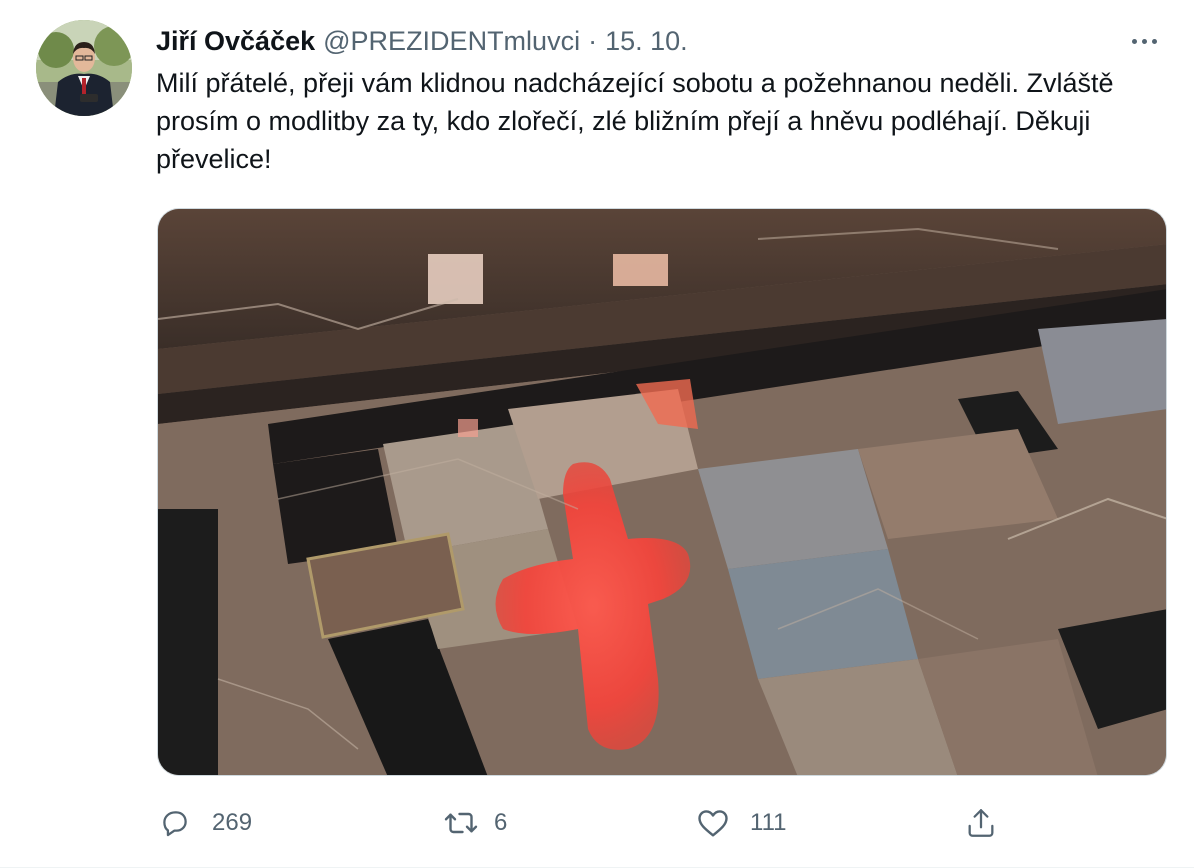 This screenshot has height=868, width=1194. What do you see at coordinates (740, 823) in the screenshot?
I see `like-button: 111` at bounding box center [740, 823].